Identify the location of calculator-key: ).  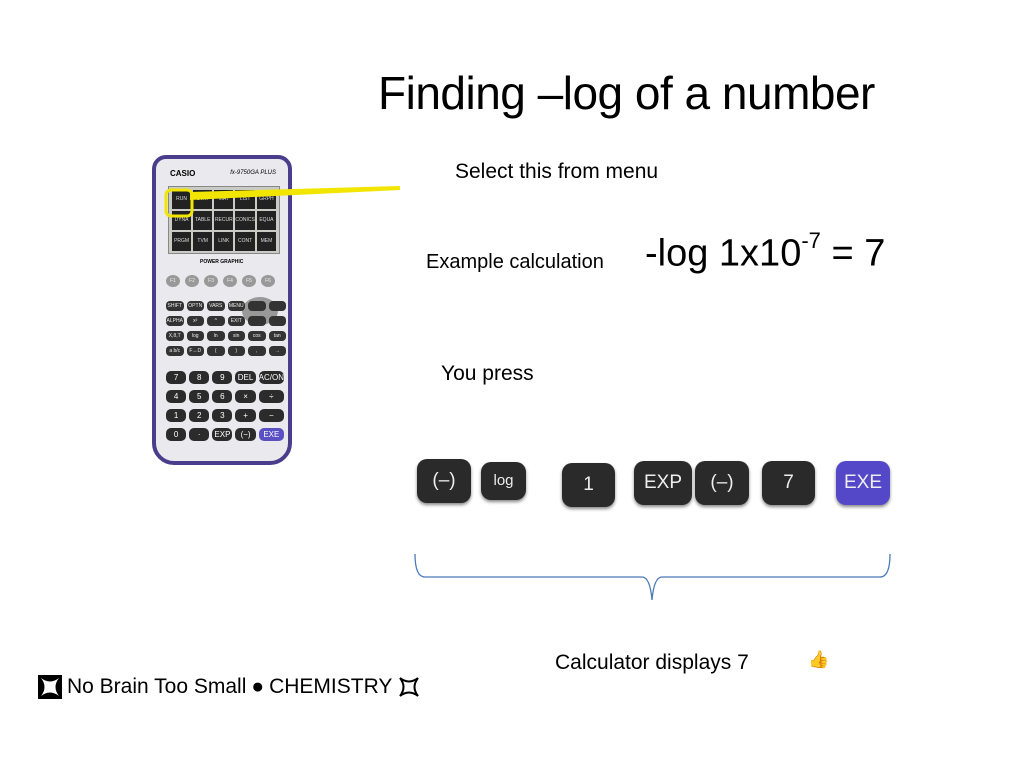
(236, 351).